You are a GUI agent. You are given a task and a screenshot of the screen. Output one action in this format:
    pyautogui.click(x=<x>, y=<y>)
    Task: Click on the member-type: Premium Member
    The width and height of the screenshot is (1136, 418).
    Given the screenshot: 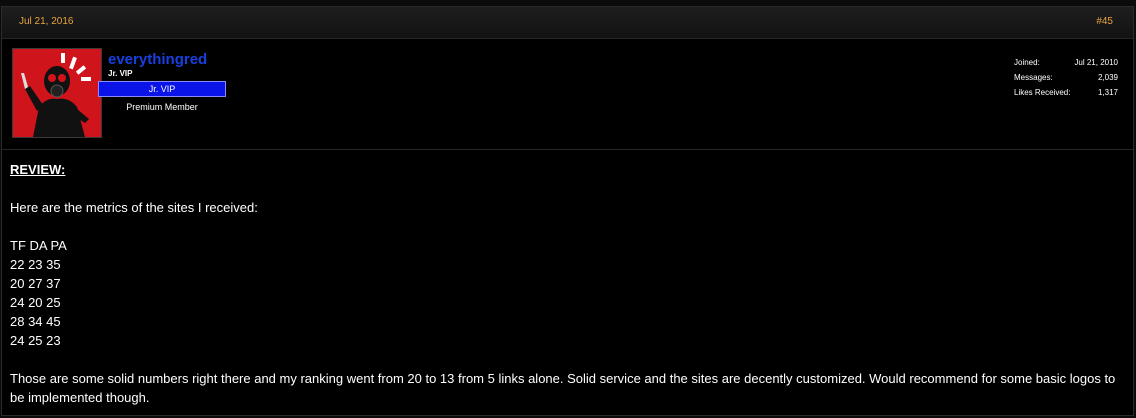 What is the action you would take?
    pyautogui.click(x=162, y=107)
    